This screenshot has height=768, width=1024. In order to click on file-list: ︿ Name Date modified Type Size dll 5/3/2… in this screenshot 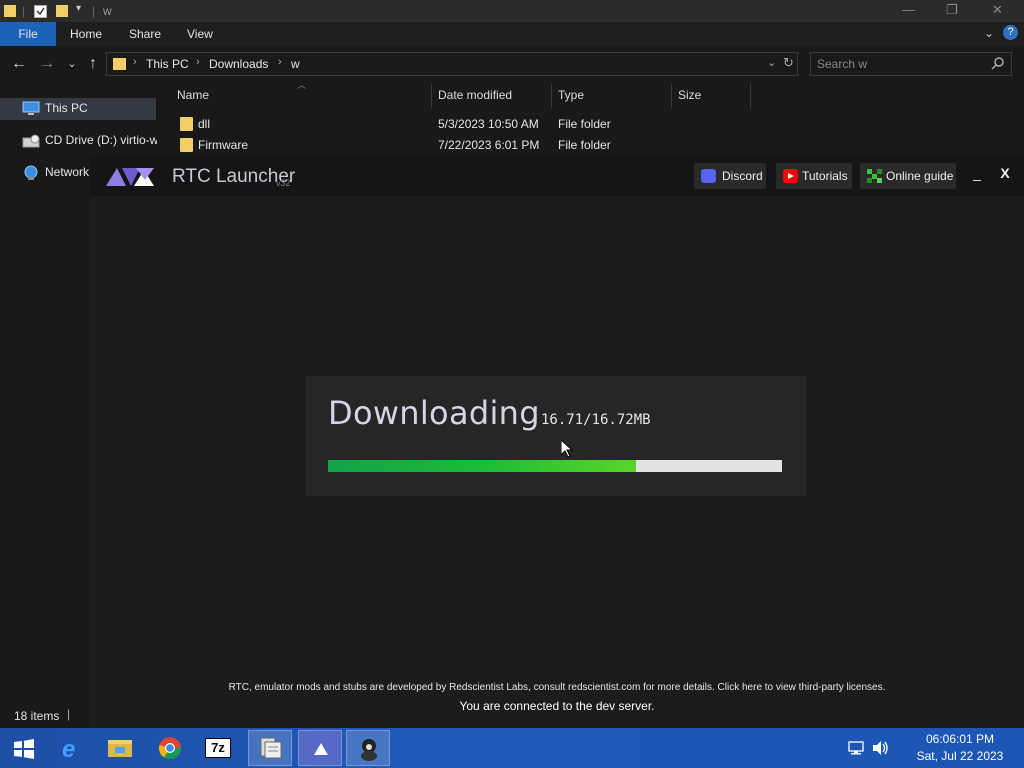, I will do `click(591, 118)`.